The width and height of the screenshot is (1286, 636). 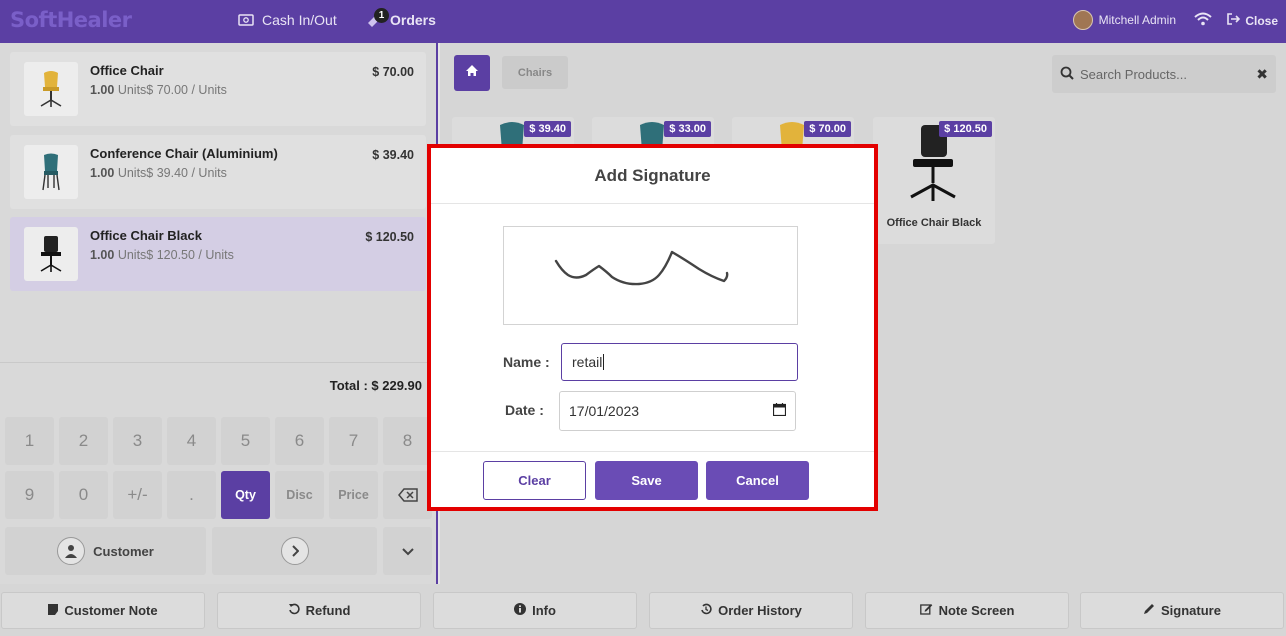 I want to click on order-total: Total : $ 229.90, so click(x=375, y=385).